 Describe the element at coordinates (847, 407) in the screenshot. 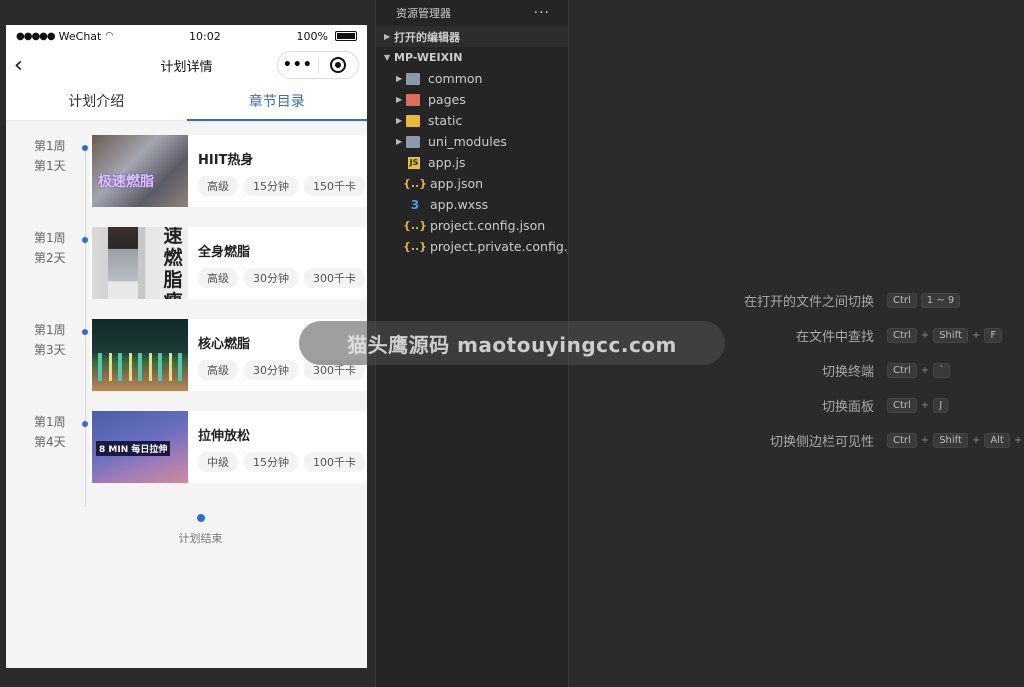

I see `shortcut-label: 切换面板` at that location.